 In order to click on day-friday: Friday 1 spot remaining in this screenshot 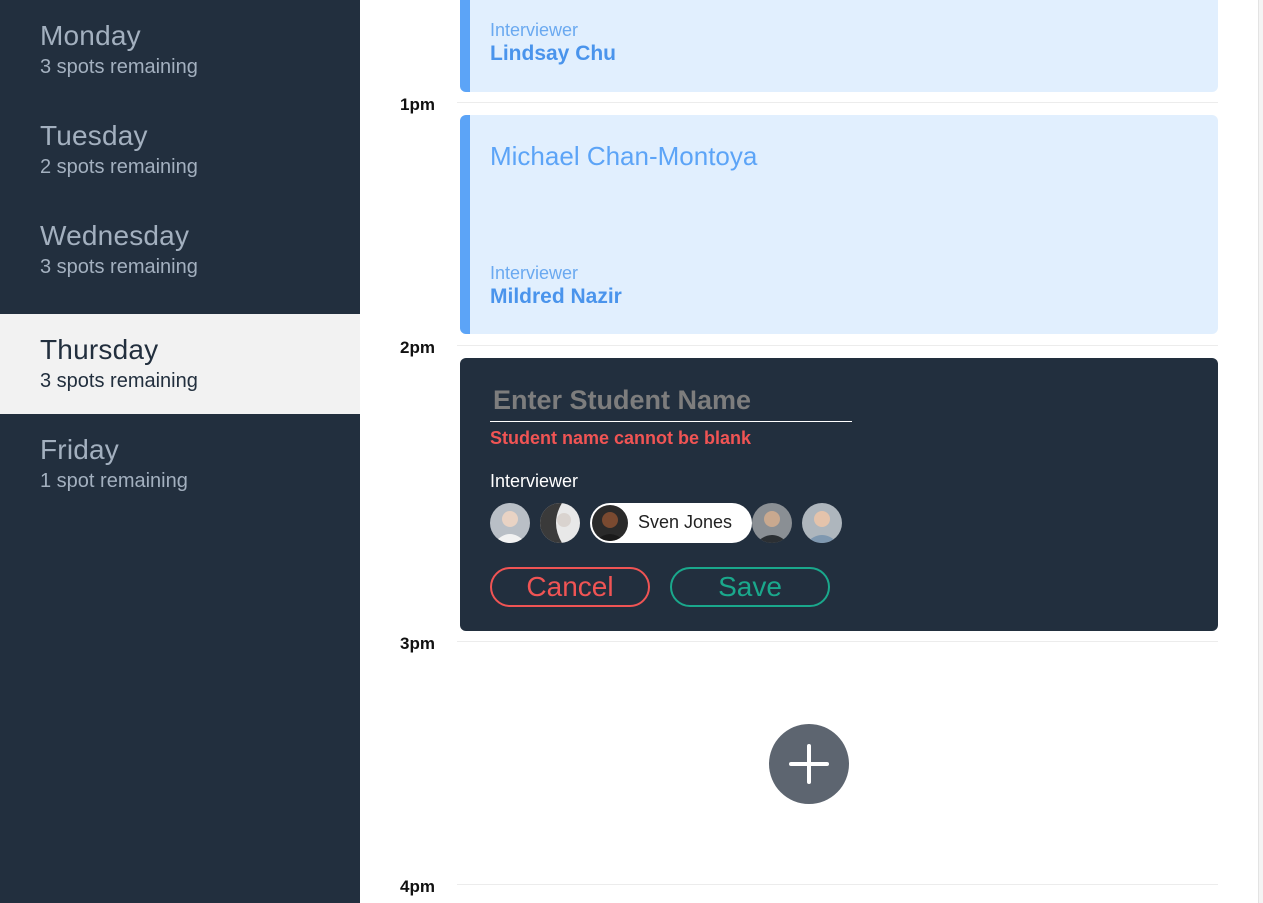, I will do `click(180, 464)`.